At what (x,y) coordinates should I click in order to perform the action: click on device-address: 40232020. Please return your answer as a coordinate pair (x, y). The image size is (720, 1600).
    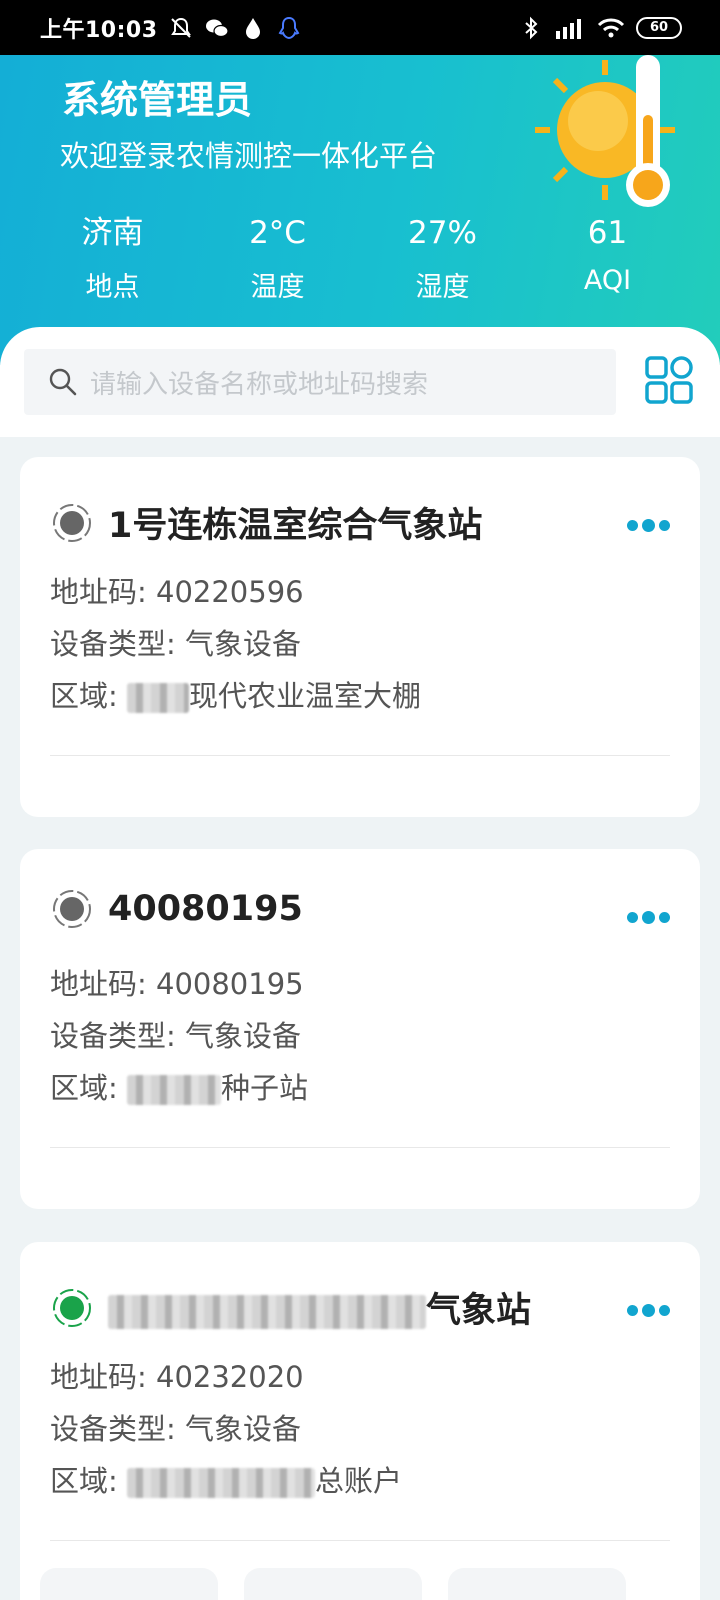
    Looking at the image, I should click on (230, 1377).